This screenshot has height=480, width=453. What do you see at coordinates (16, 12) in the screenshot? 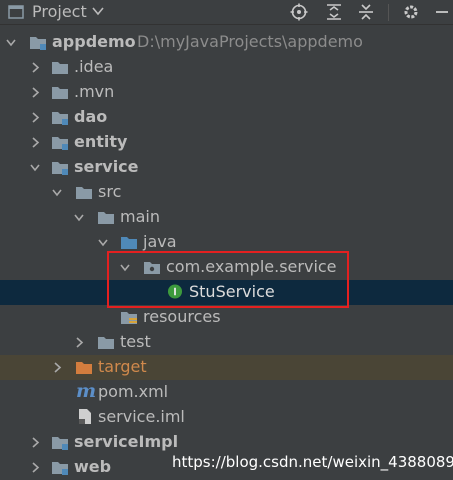
I see `window-icon` at bounding box center [16, 12].